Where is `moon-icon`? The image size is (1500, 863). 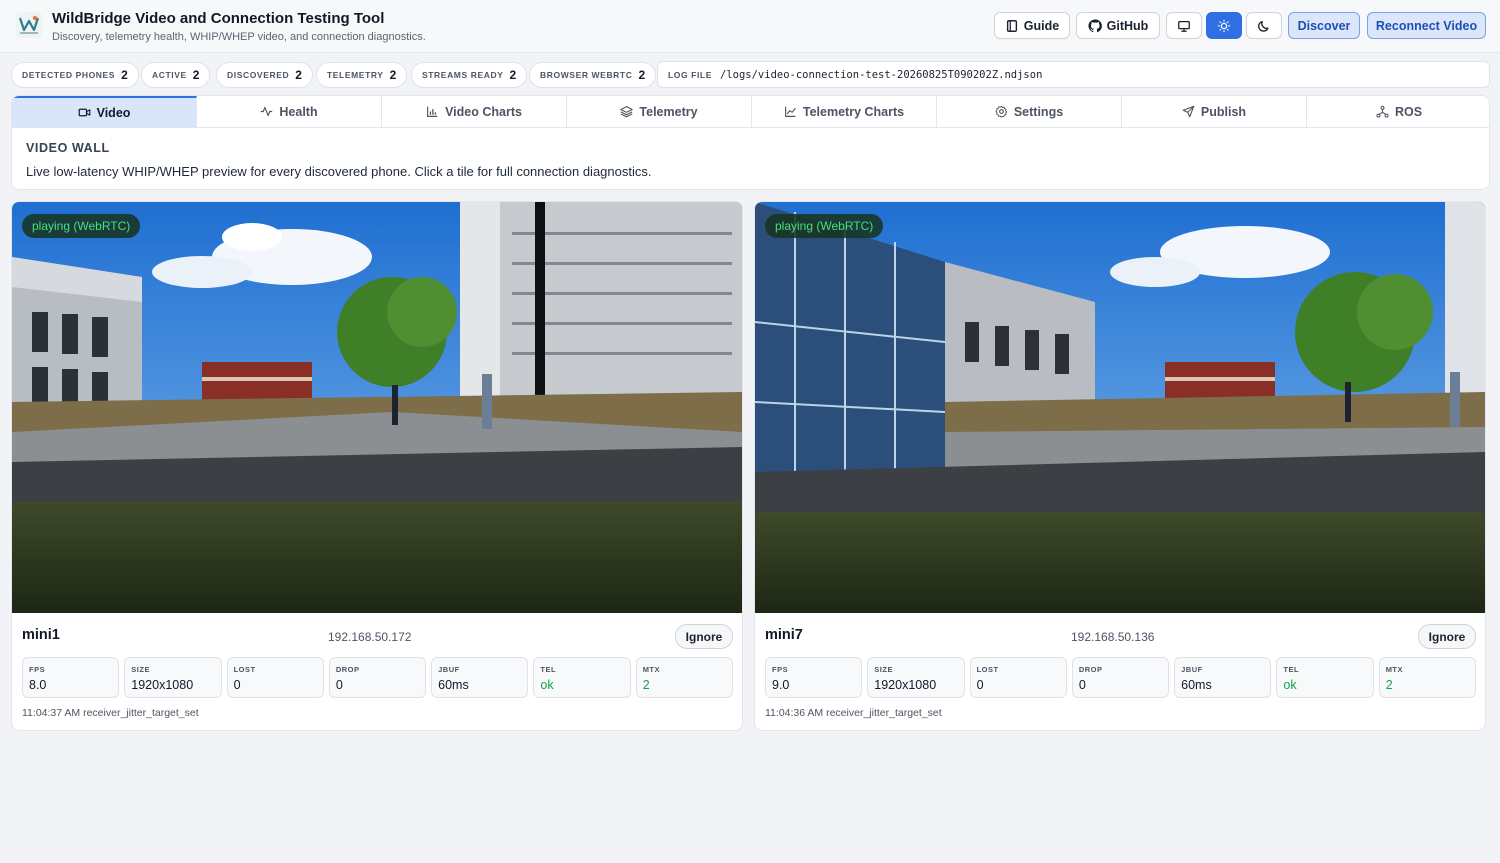 moon-icon is located at coordinates (1263, 26).